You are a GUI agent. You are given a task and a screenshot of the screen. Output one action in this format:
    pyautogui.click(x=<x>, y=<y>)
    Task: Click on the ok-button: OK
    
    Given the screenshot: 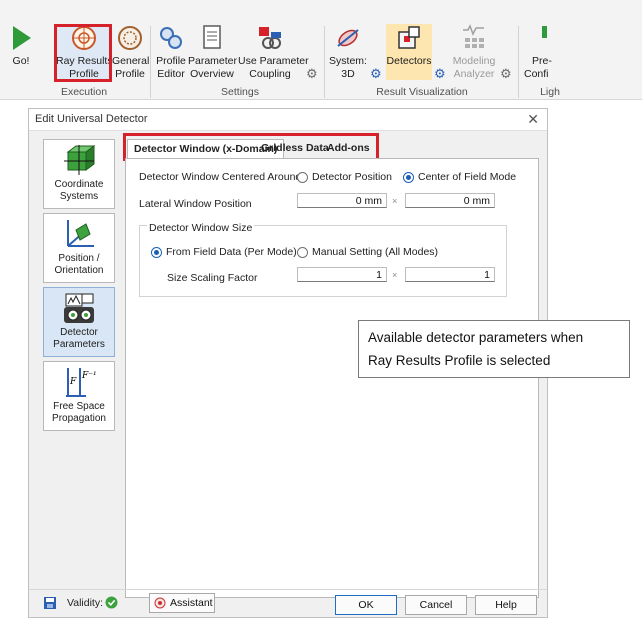 What is the action you would take?
    pyautogui.click(x=366, y=605)
    